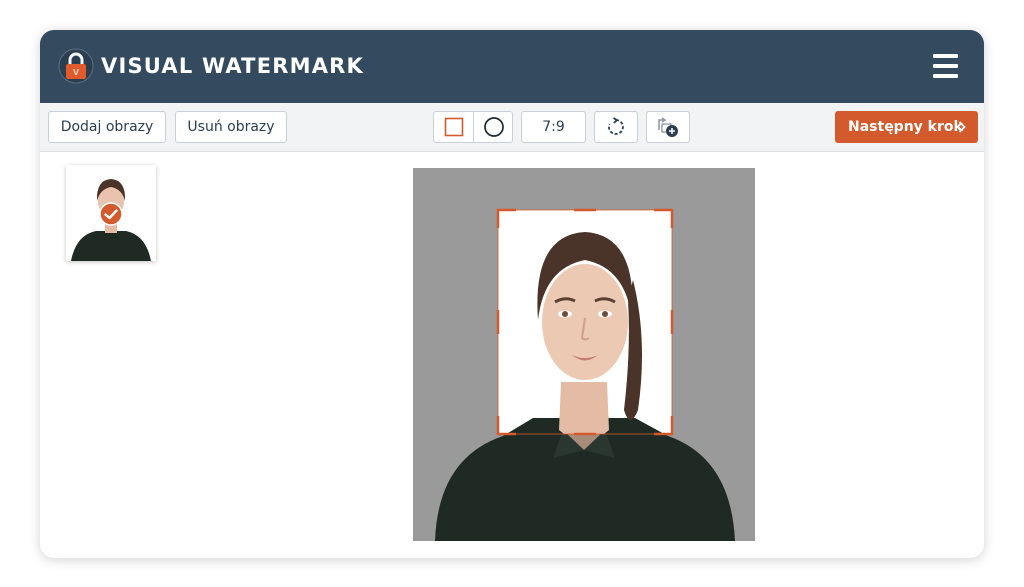 Image resolution: width=1024 pixels, height=587 pixels. Describe the element at coordinates (493, 127) in the screenshot. I see `circle-crop-icon` at that location.